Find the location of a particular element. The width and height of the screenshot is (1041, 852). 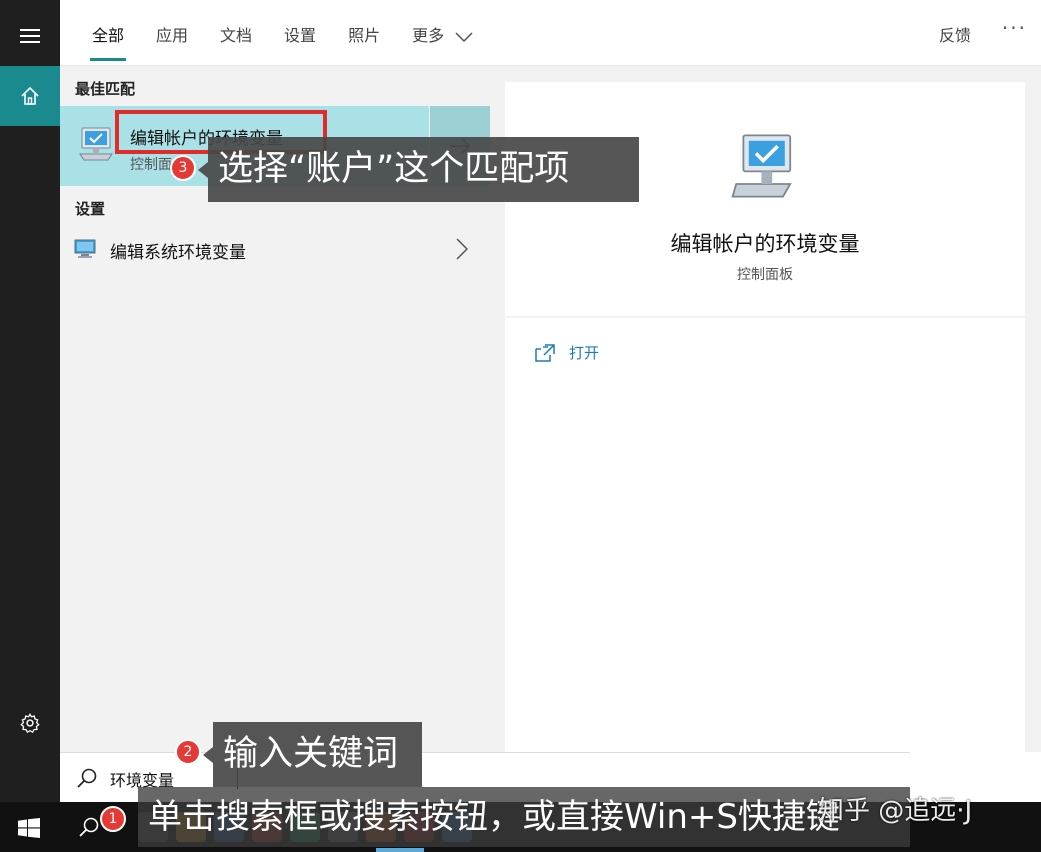

system-monitor-icon is located at coordinates (85, 248).